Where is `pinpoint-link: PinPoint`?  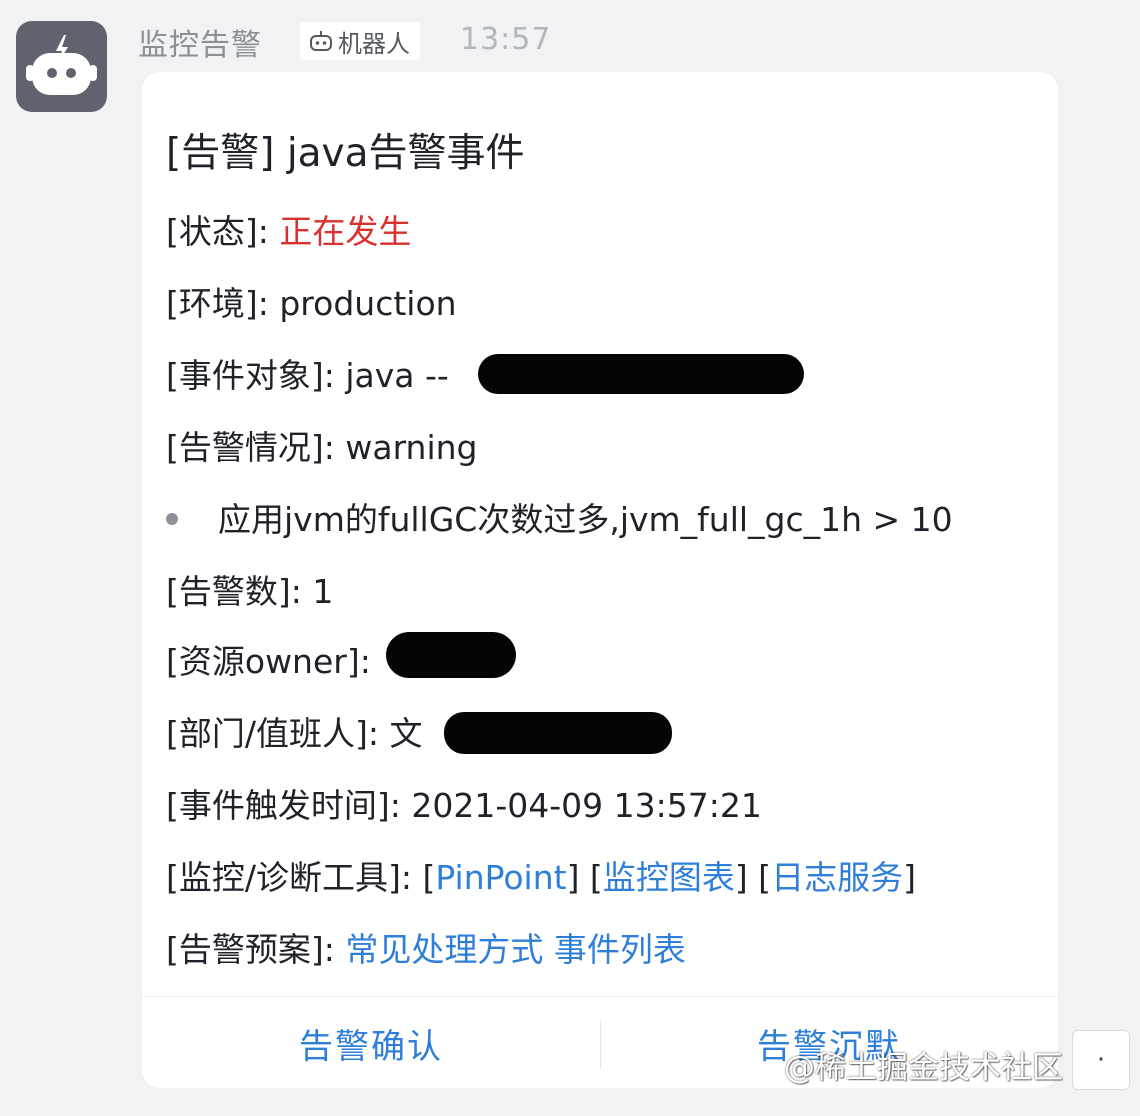
pinpoint-link: PinPoint is located at coordinates (500, 877).